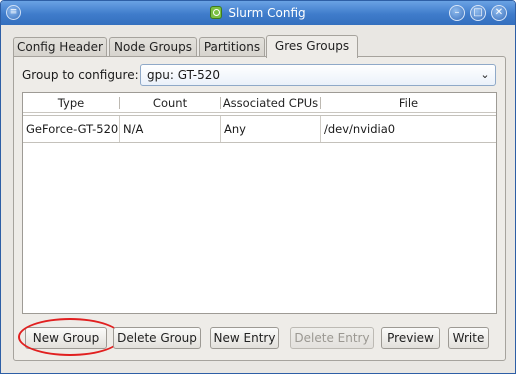 The width and height of the screenshot is (516, 374). I want to click on group-select: gpu: GT-520 ⌄, so click(318, 75).